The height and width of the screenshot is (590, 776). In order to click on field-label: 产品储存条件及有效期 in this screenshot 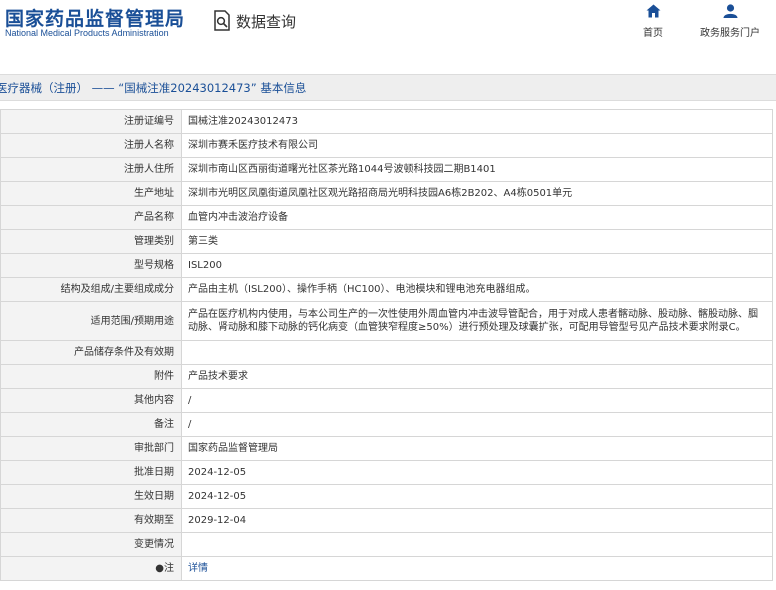, I will do `click(91, 352)`.